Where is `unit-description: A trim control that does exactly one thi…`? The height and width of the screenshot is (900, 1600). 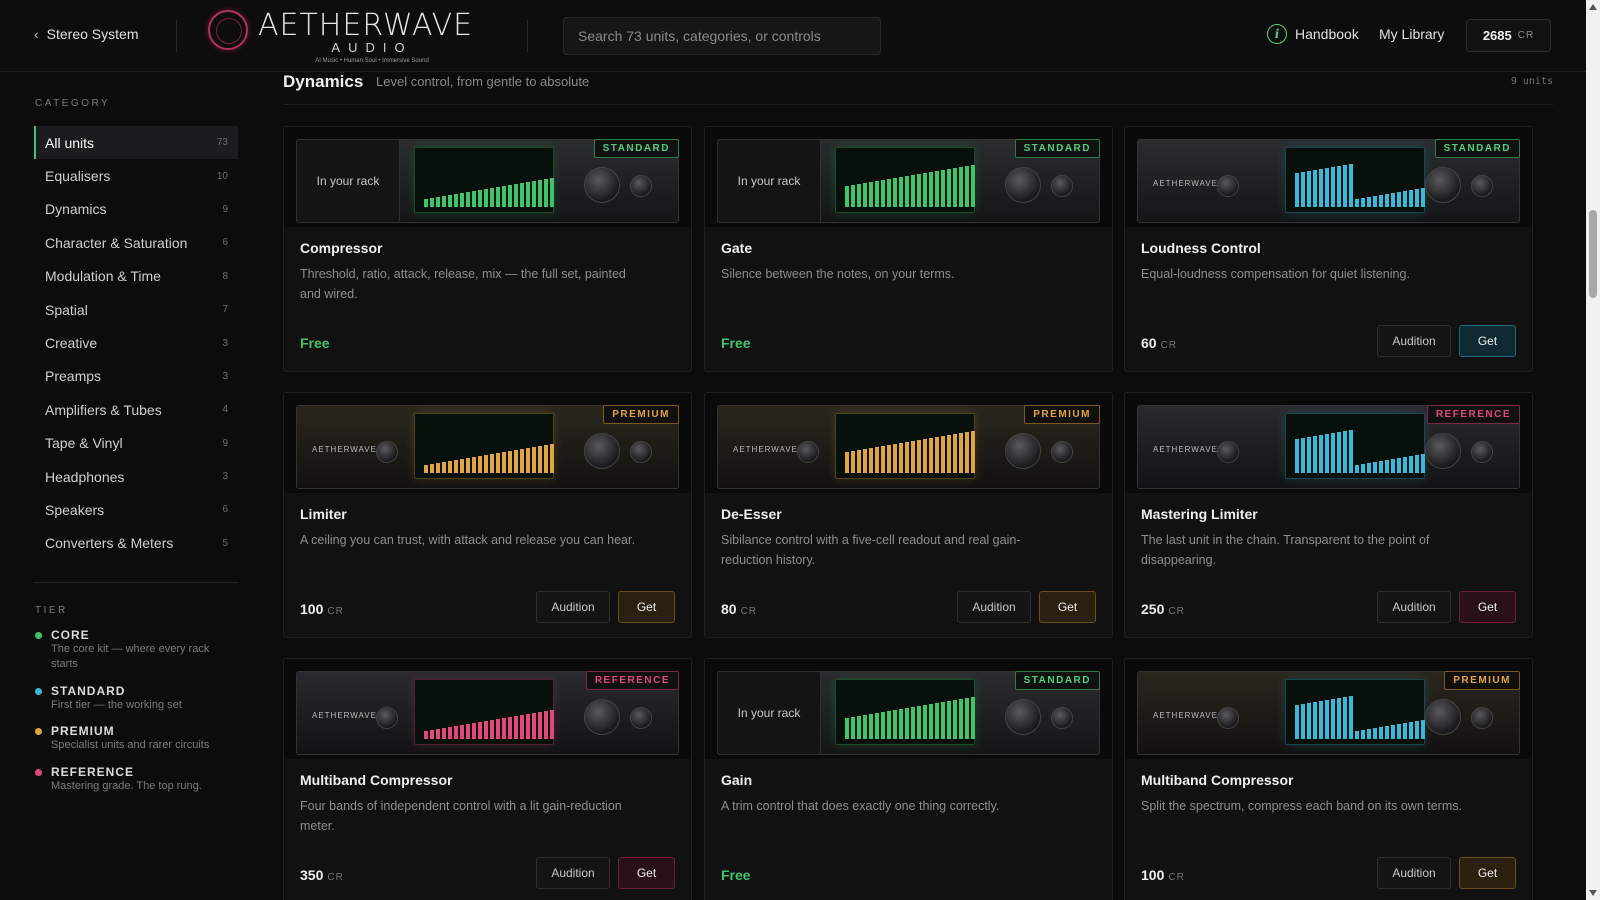
unit-description: A trim control that does exactly one thi… is located at coordinates (860, 806).